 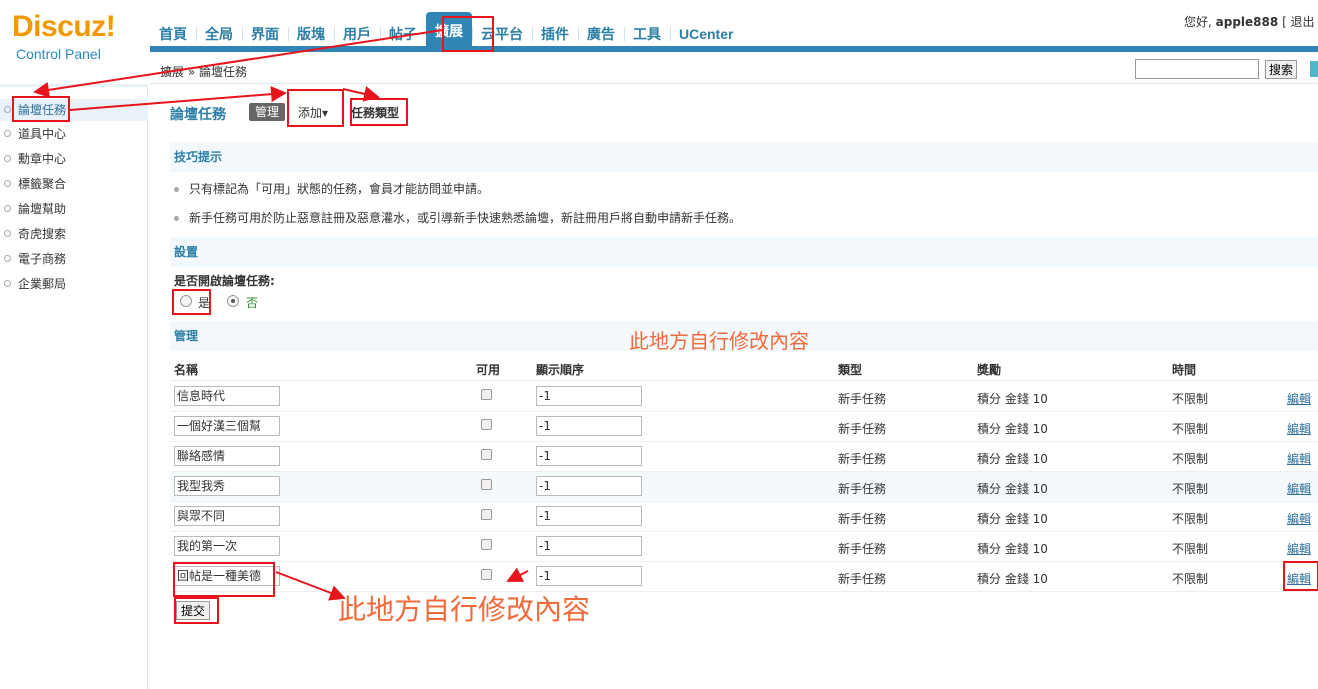 I want to click on radio-yes-label: 是, so click(x=204, y=303).